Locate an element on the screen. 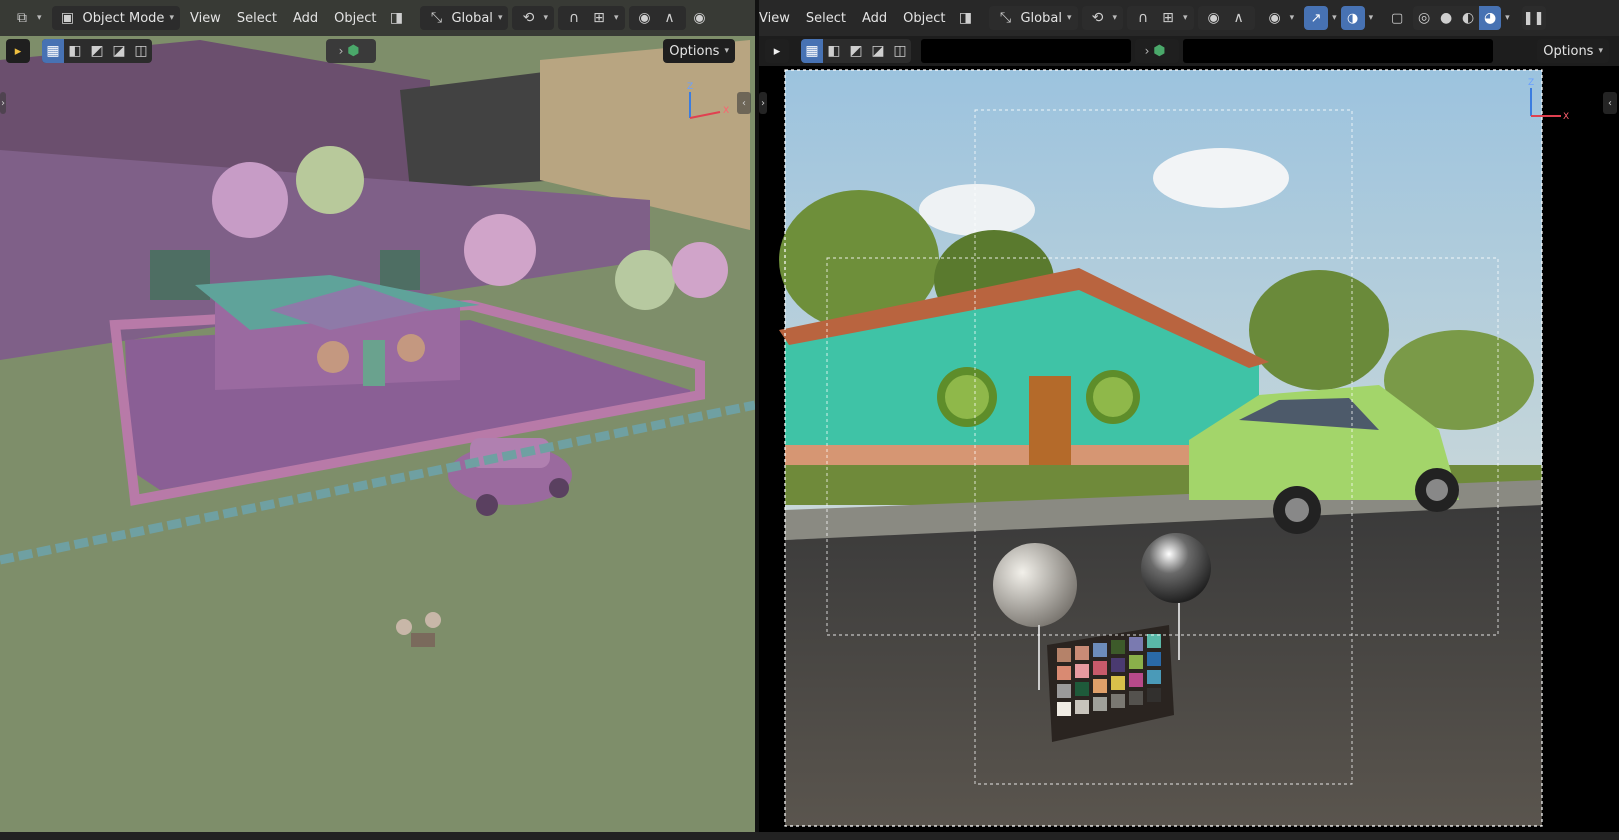  falloff-icon: ∧ is located at coordinates (669, 18).